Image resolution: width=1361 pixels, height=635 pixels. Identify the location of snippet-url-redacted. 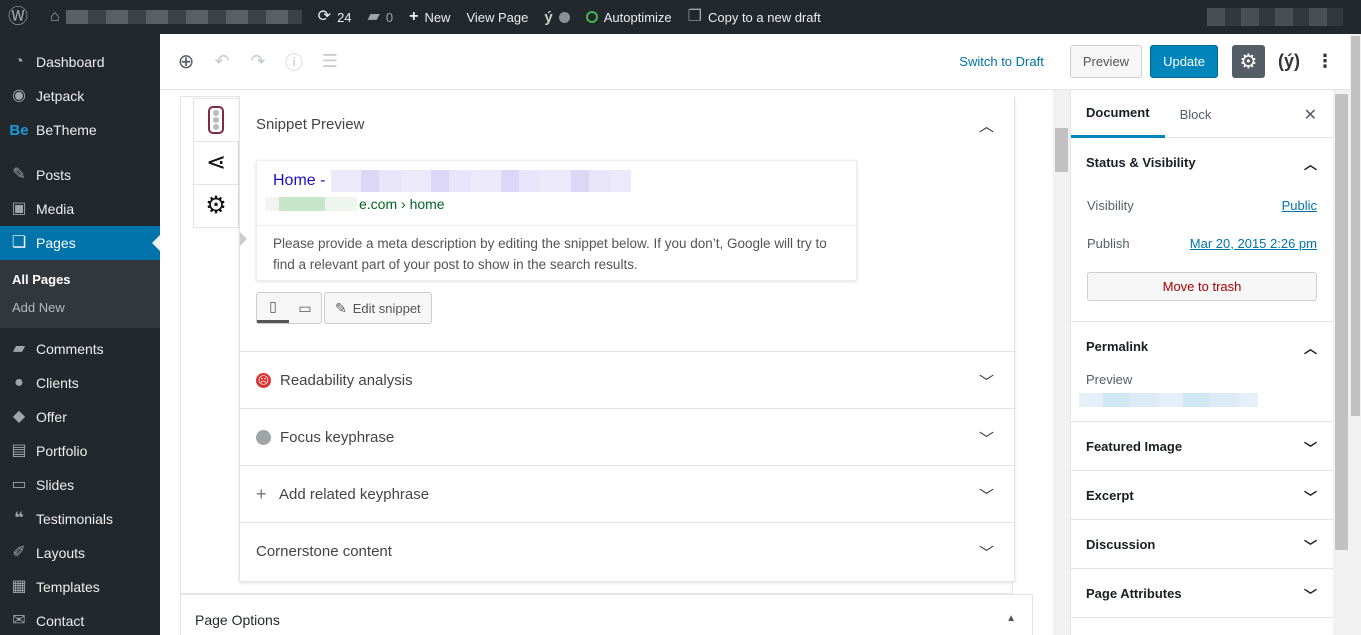
(311, 204).